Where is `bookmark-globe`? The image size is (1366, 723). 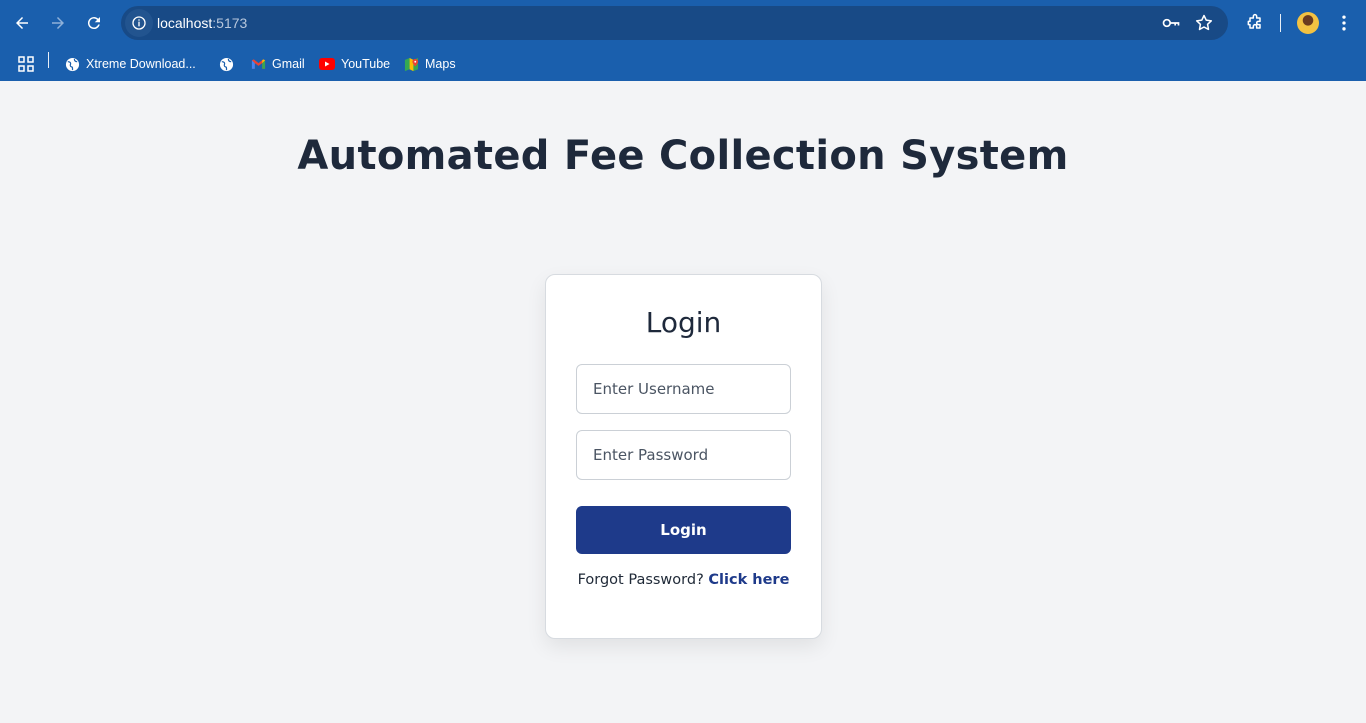
bookmark-globe is located at coordinates (229, 64).